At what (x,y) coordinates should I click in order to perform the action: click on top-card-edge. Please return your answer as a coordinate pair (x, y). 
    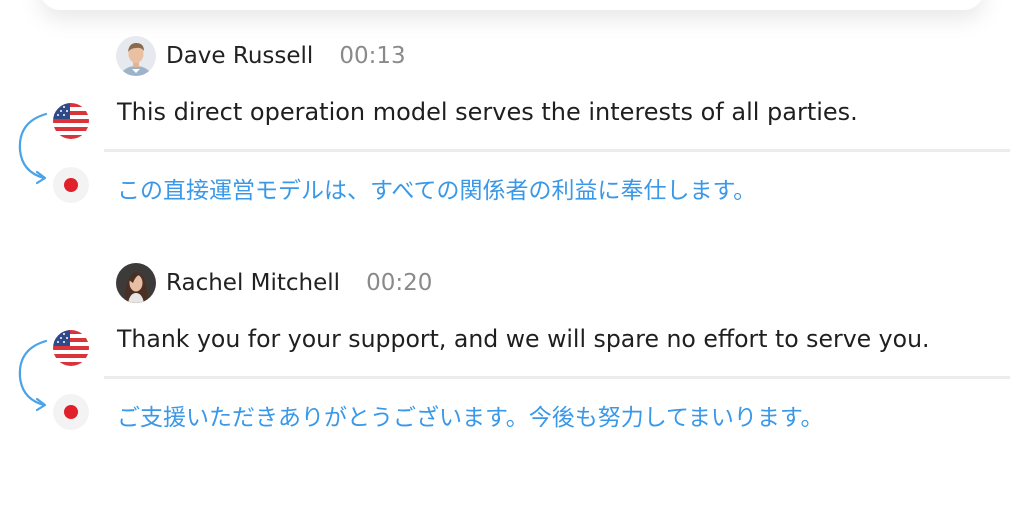
    Looking at the image, I should click on (512, 5).